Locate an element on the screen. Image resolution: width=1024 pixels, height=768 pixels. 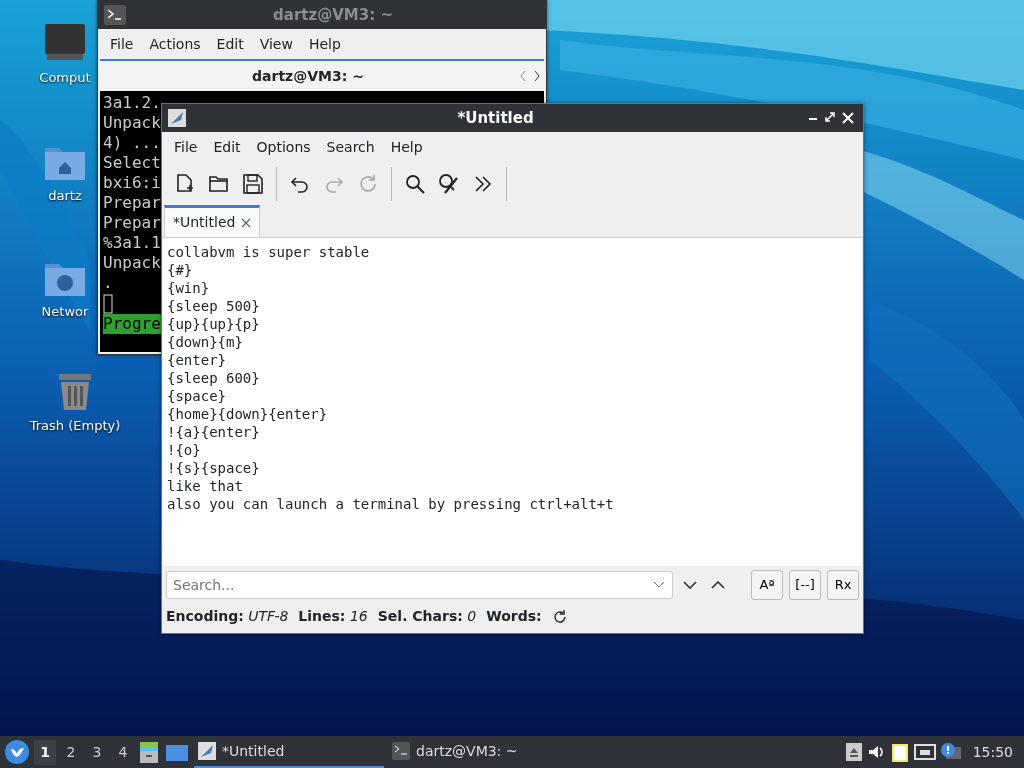
task-label: dartz@VM3: ~ is located at coordinates (467, 751).